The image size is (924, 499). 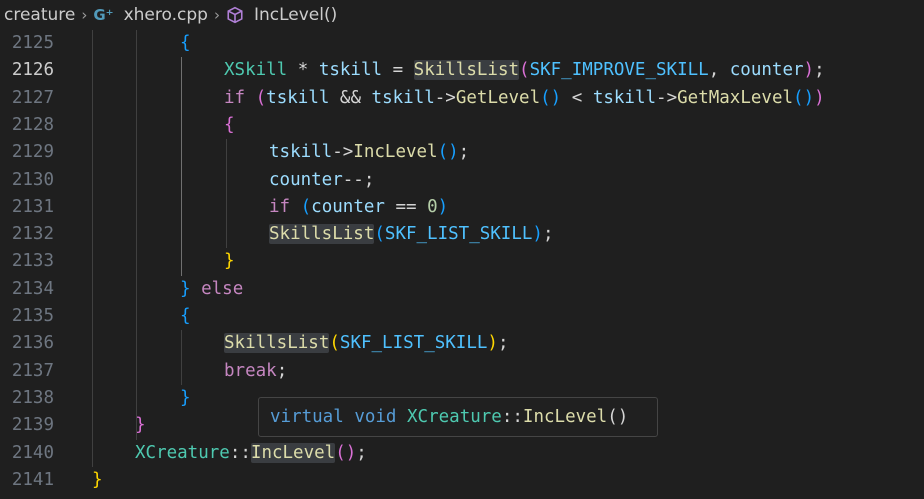 I want to click on code-text: } else, so click(x=211, y=289).